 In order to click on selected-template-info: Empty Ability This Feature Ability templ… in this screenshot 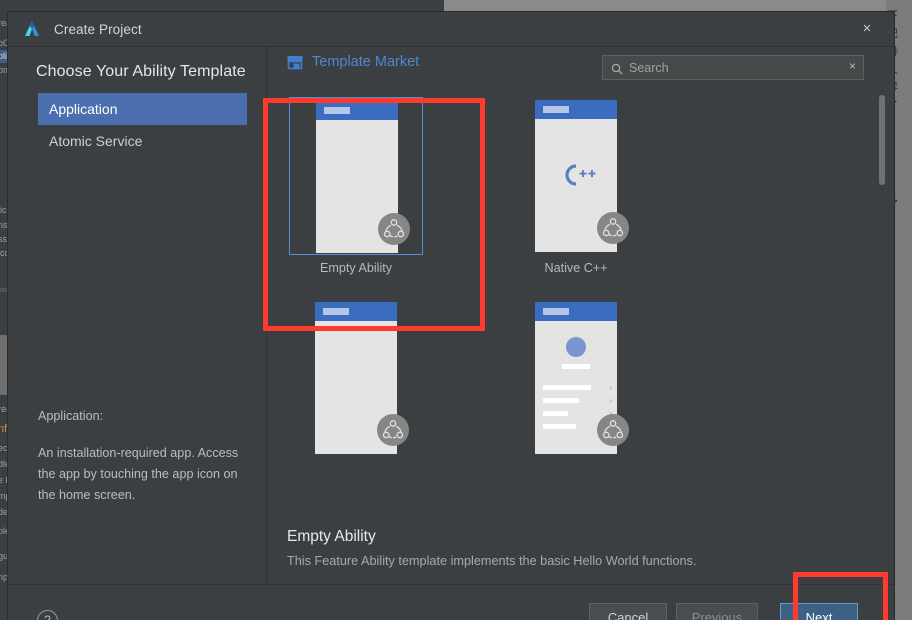, I will do `click(580, 548)`.